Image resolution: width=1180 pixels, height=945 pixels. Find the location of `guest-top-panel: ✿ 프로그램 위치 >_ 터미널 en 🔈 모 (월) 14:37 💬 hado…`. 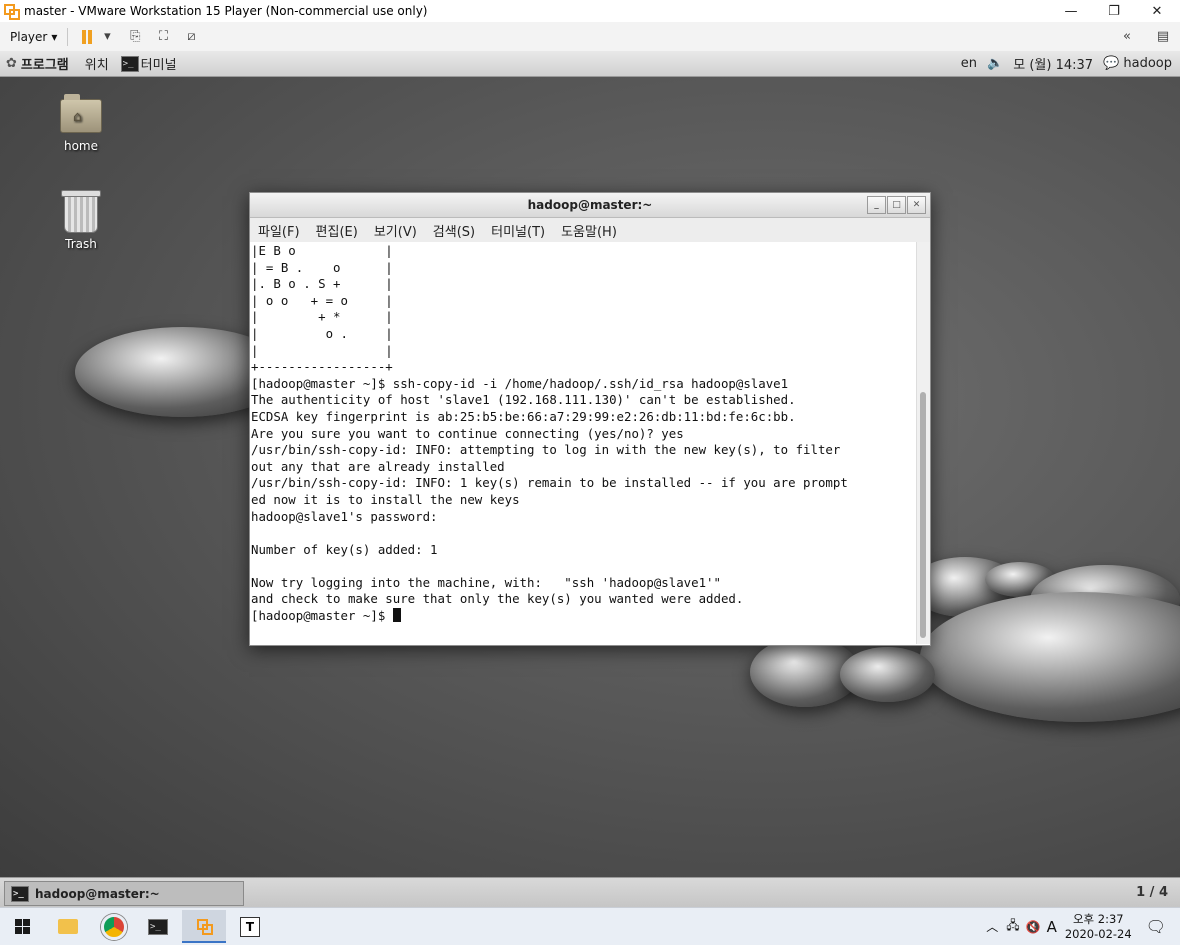

guest-top-panel: ✿ 프로그램 위치 >_ 터미널 en 🔈 모 (월) 14:37 💬 hado… is located at coordinates (590, 64).